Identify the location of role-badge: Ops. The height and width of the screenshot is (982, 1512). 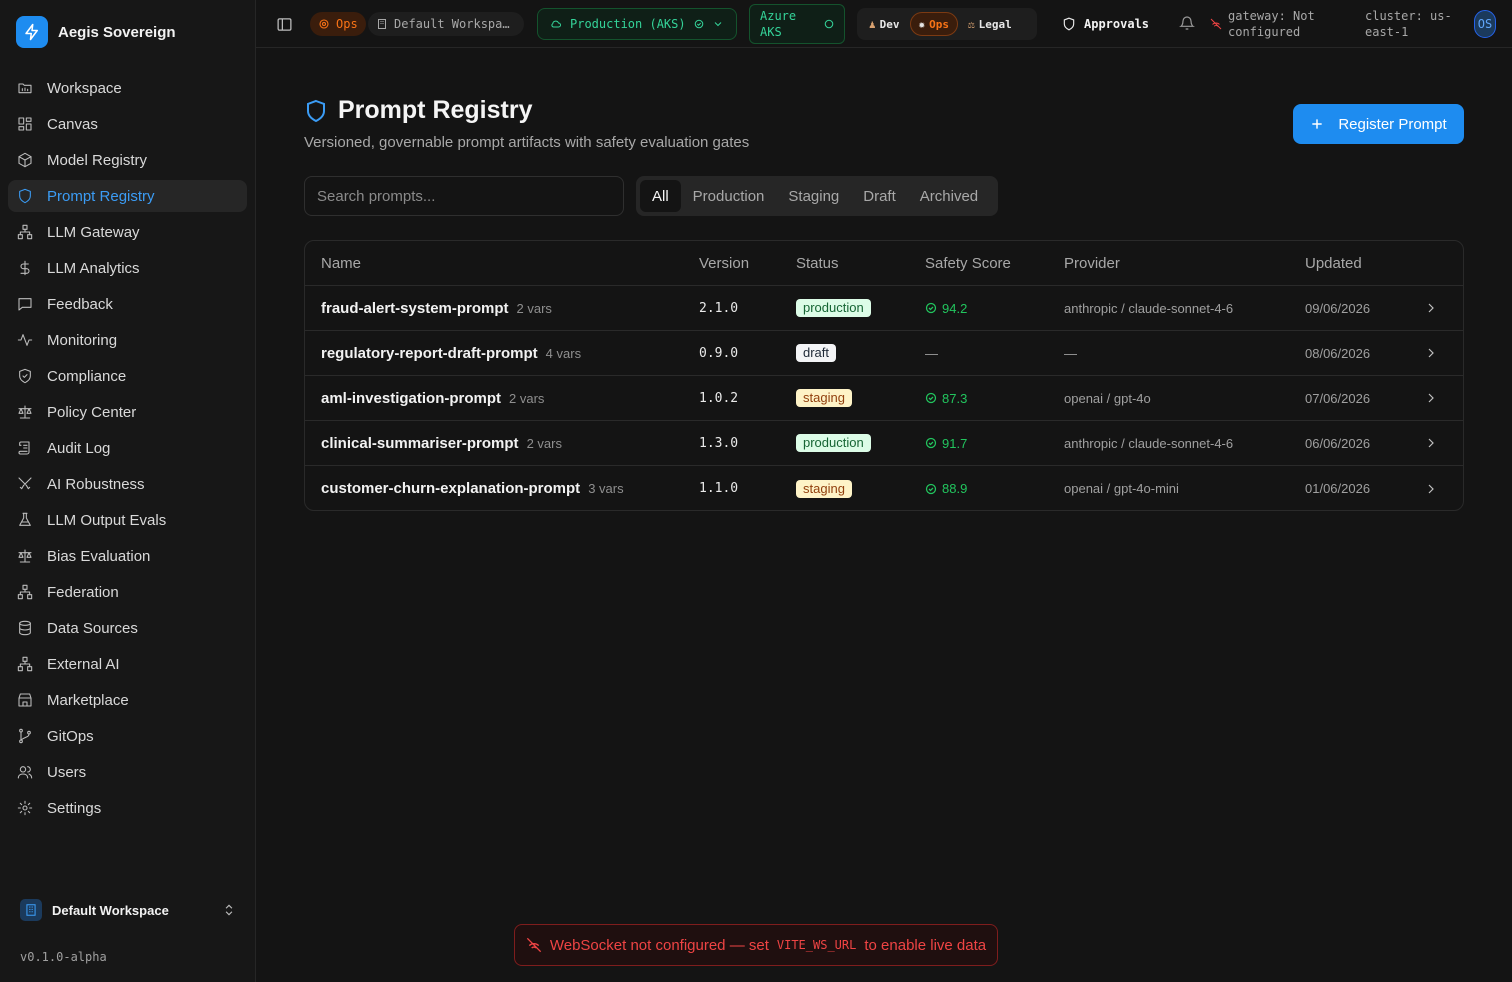
(338, 24).